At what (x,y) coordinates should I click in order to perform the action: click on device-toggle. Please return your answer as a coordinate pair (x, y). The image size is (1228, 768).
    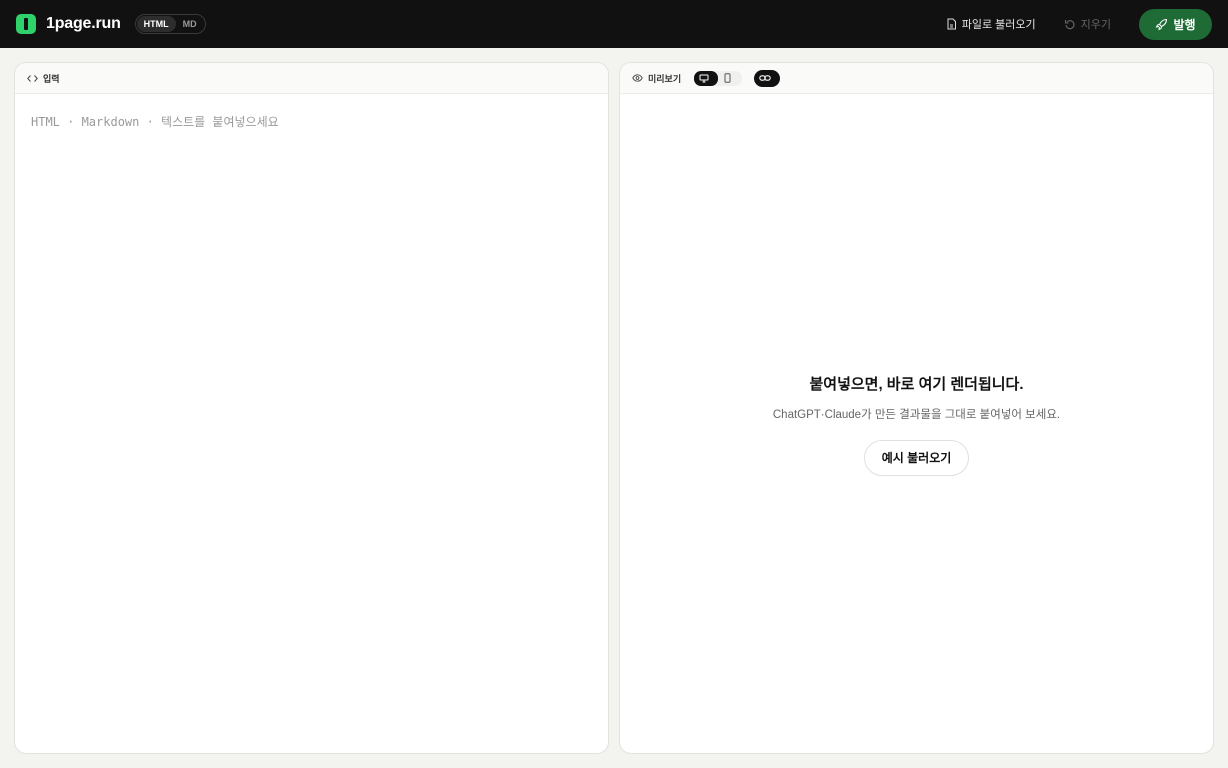
    Looking at the image, I should click on (718, 78).